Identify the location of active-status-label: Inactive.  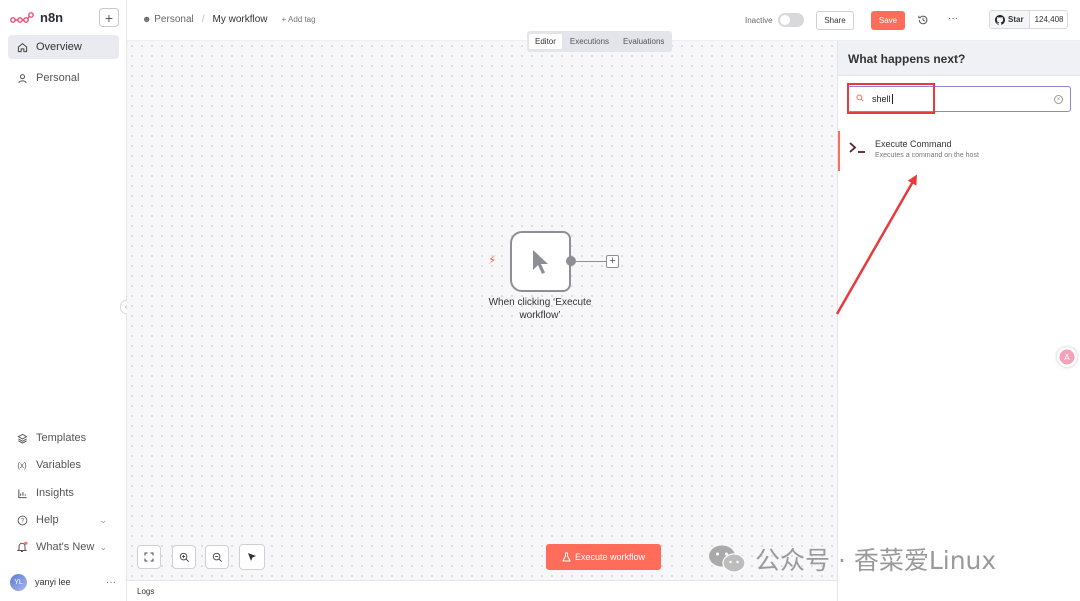
(759, 20).